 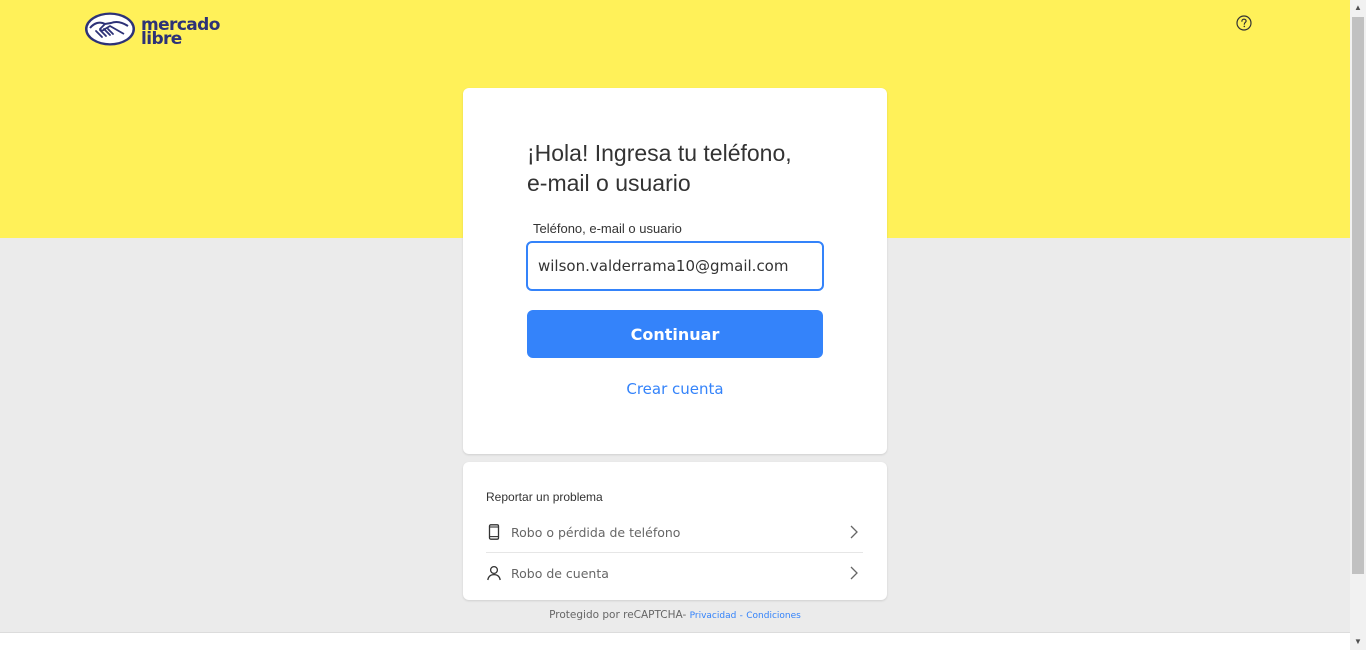 What do you see at coordinates (674, 573) in the screenshot?
I see `report-item-account-theft: Robo de cuenta` at bounding box center [674, 573].